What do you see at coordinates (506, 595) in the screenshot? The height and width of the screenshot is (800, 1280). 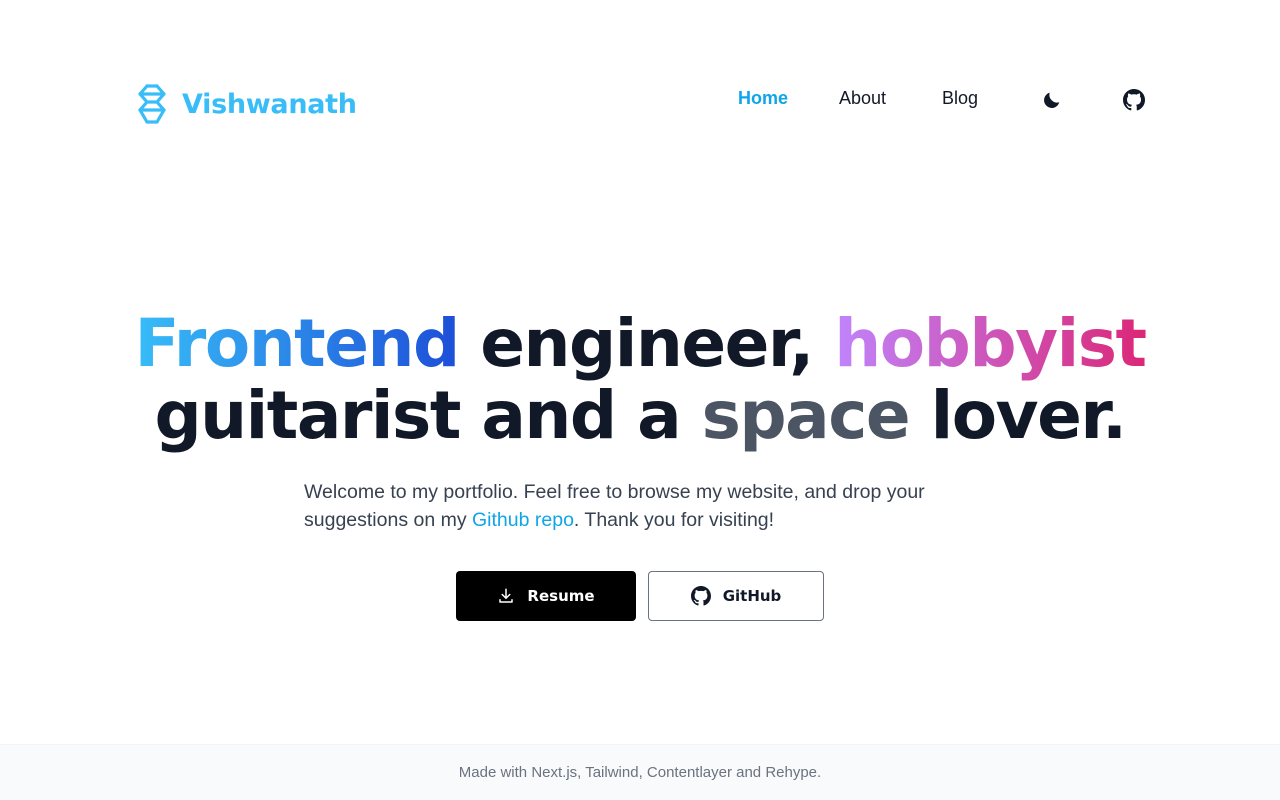 I see `download-icon` at bounding box center [506, 595].